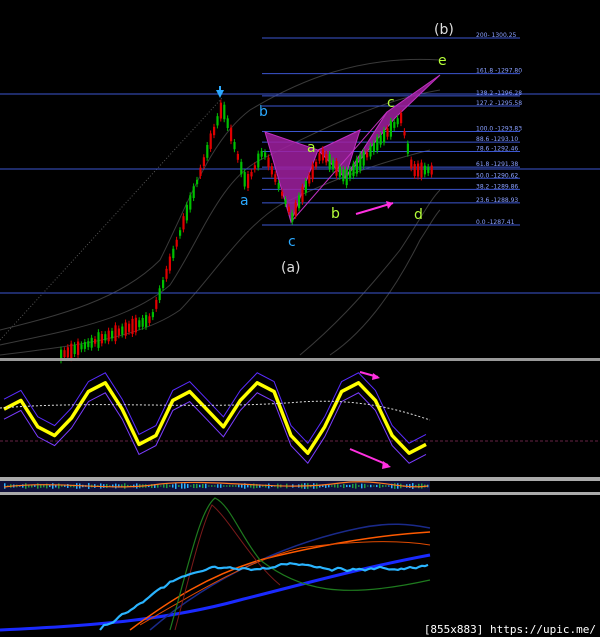 Image resolution: width=600 pixels, height=637 pixels. What do you see at coordinates (442, 61) in the screenshot?
I see `wave-label: e` at bounding box center [442, 61].